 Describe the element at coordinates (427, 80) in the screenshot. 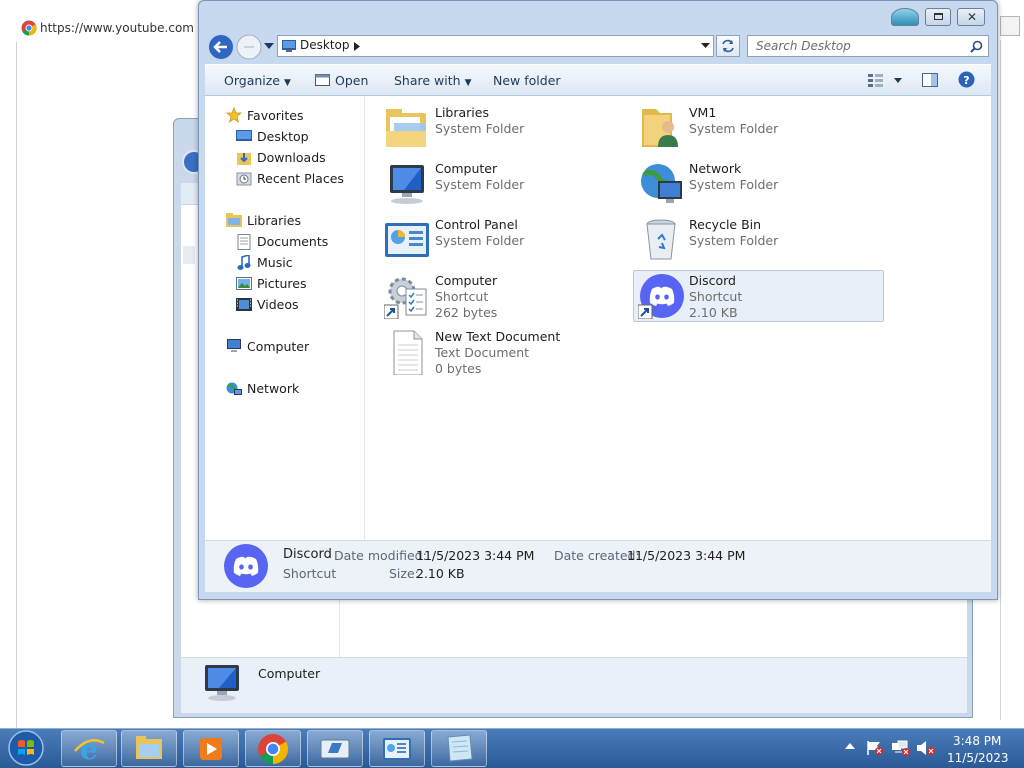

I see `share-with-label: Share with` at that location.